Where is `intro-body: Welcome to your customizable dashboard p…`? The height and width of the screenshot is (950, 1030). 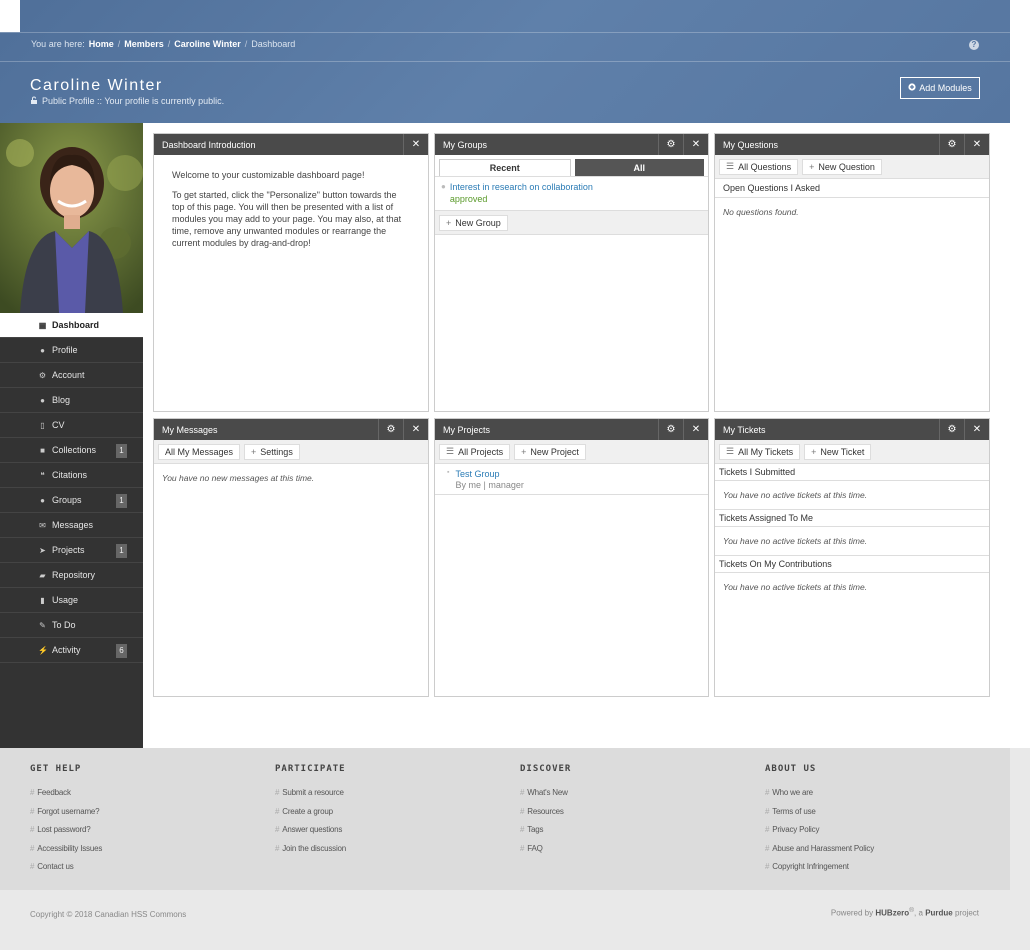
intro-body: Welcome to your customizable dashboard p… is located at coordinates (291, 213).